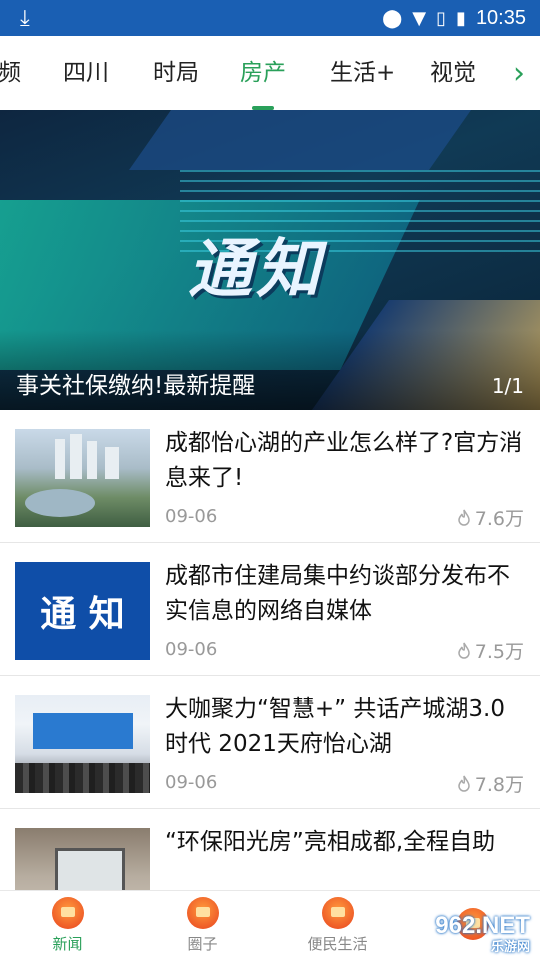  I want to click on status-time: 10:35, so click(500, 17).